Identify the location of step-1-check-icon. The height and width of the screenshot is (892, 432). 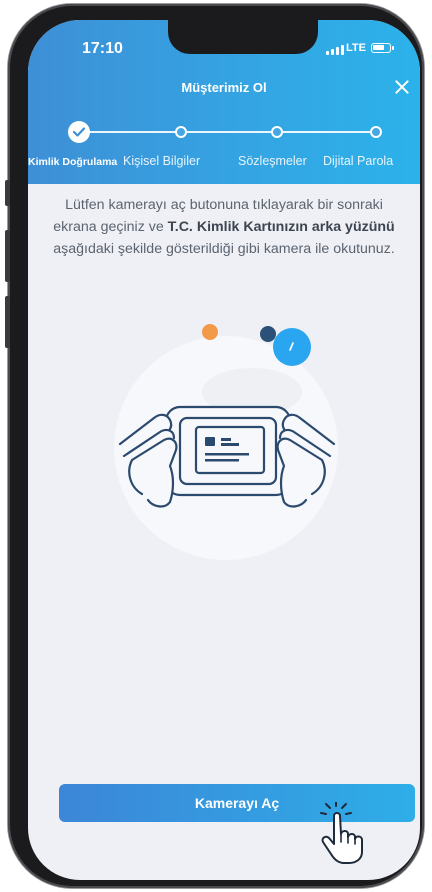
(79, 132).